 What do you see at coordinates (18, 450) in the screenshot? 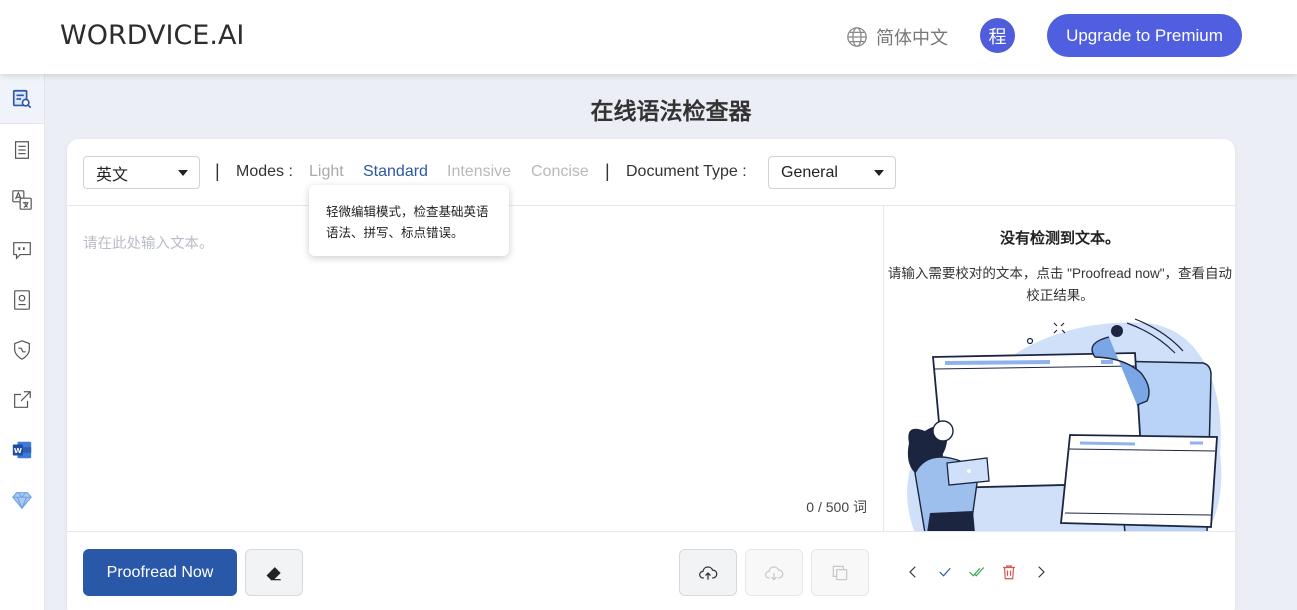
I see `svg-text: W` at bounding box center [18, 450].